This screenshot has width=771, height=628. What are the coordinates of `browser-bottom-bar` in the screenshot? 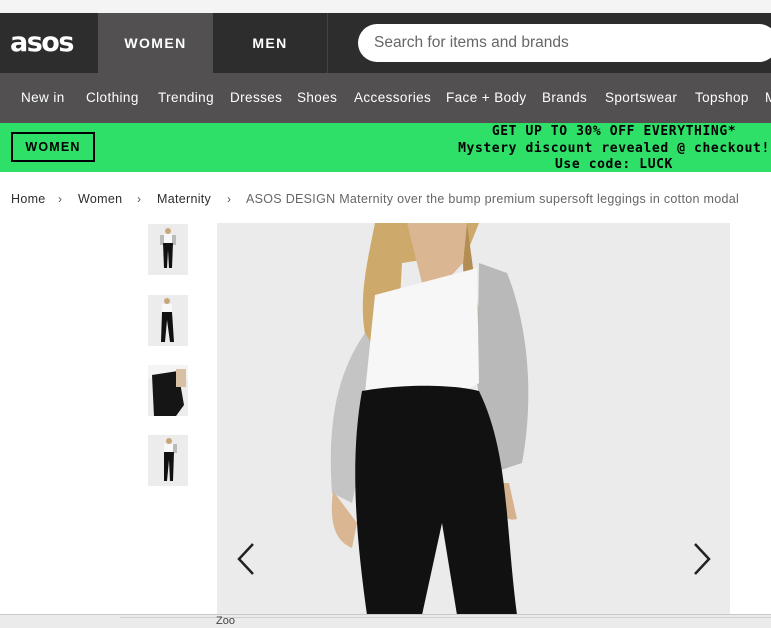 It's located at (385, 621).